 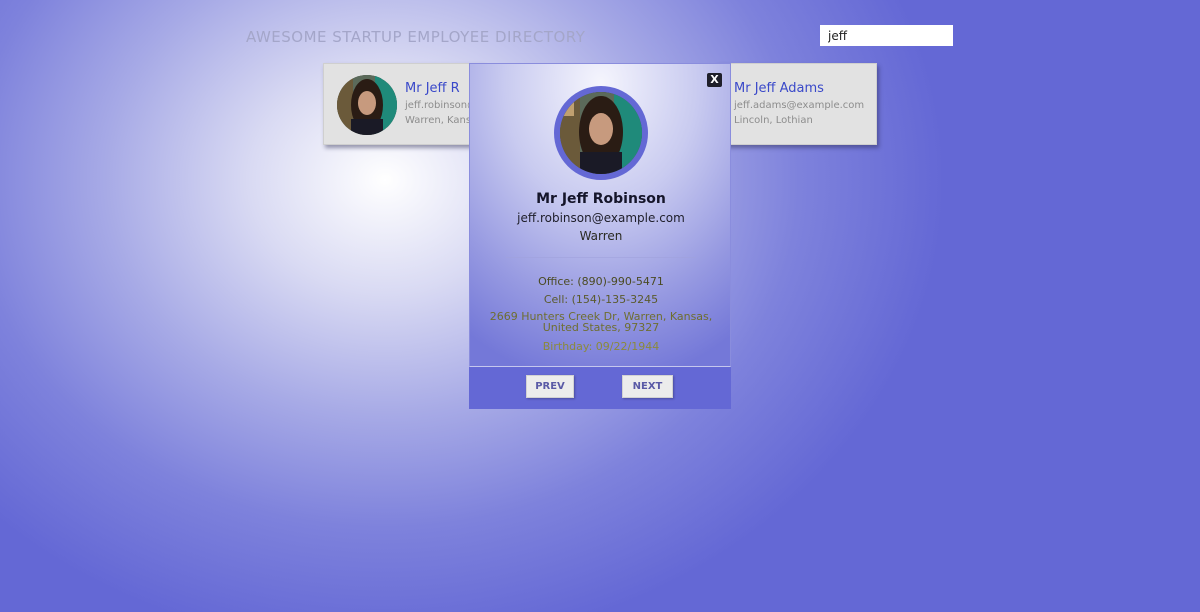 I want to click on page-title: Awesome Startup Employee Directory, so click(x=416, y=37).